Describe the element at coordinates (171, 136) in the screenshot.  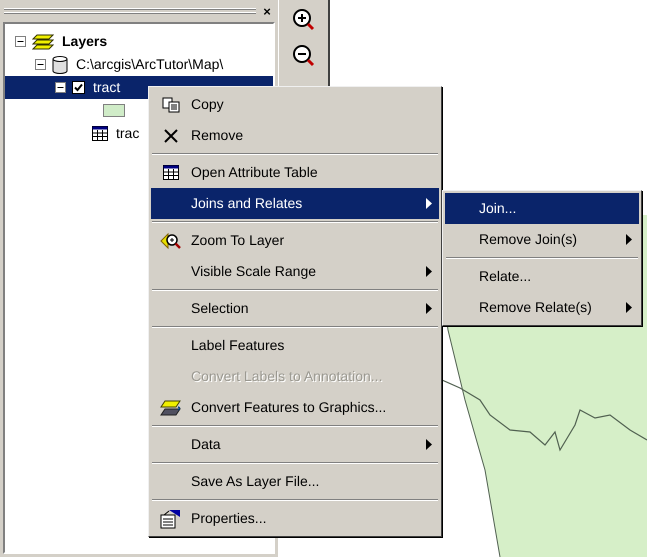
I see `delete-x-icon` at that location.